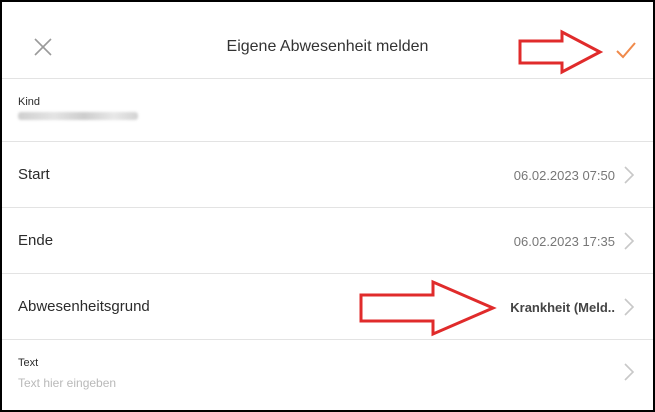 This screenshot has height=412, width=655. What do you see at coordinates (562, 307) in the screenshot?
I see `abwesenheitsgrund-value: Krankheit (Meld..` at bounding box center [562, 307].